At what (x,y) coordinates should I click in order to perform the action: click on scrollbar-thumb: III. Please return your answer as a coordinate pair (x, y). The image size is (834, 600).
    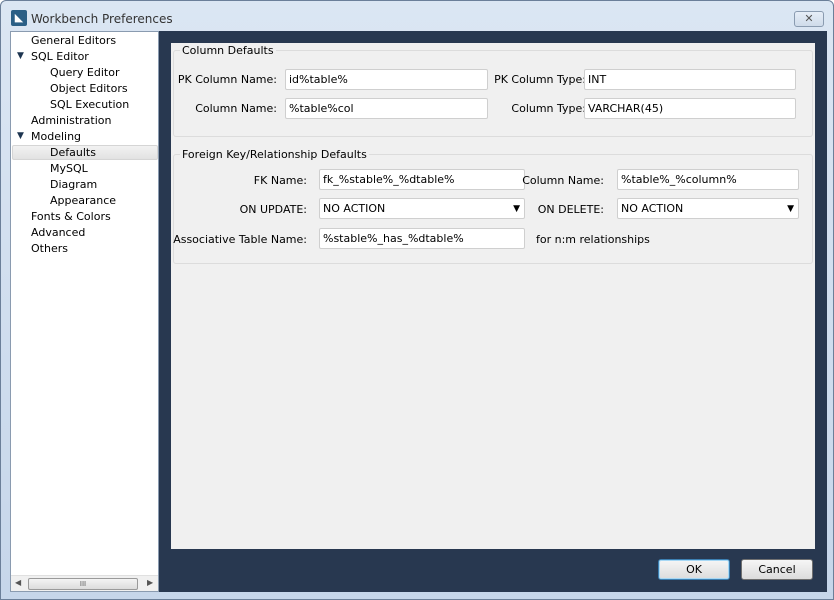
    Looking at the image, I should click on (83, 584).